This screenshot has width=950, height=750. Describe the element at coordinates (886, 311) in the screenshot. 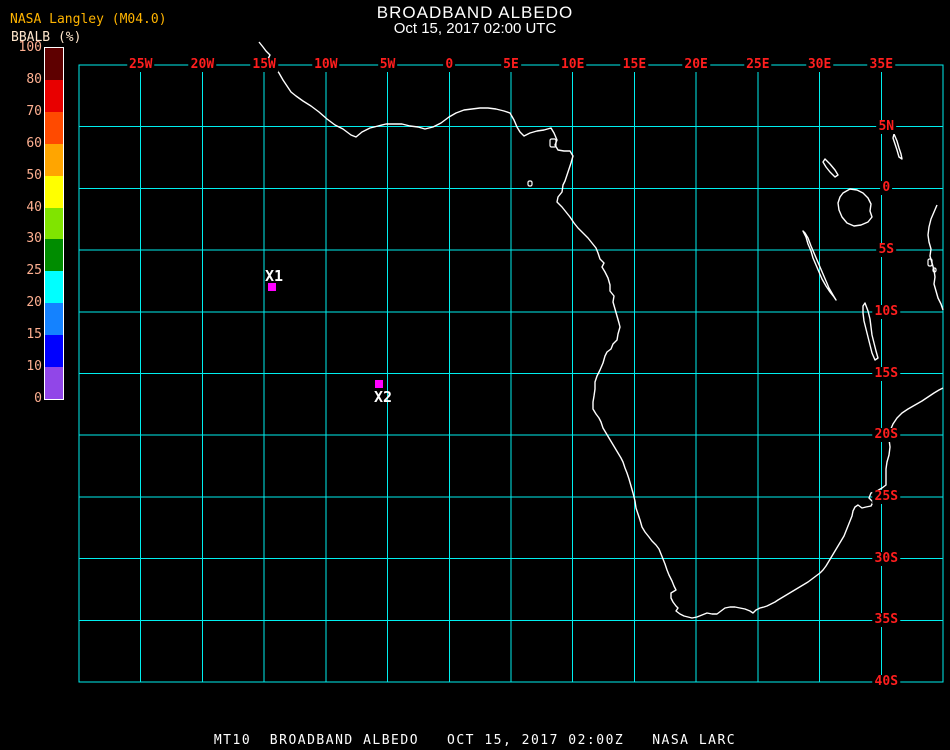

I see `latitude-label: 10S` at that location.